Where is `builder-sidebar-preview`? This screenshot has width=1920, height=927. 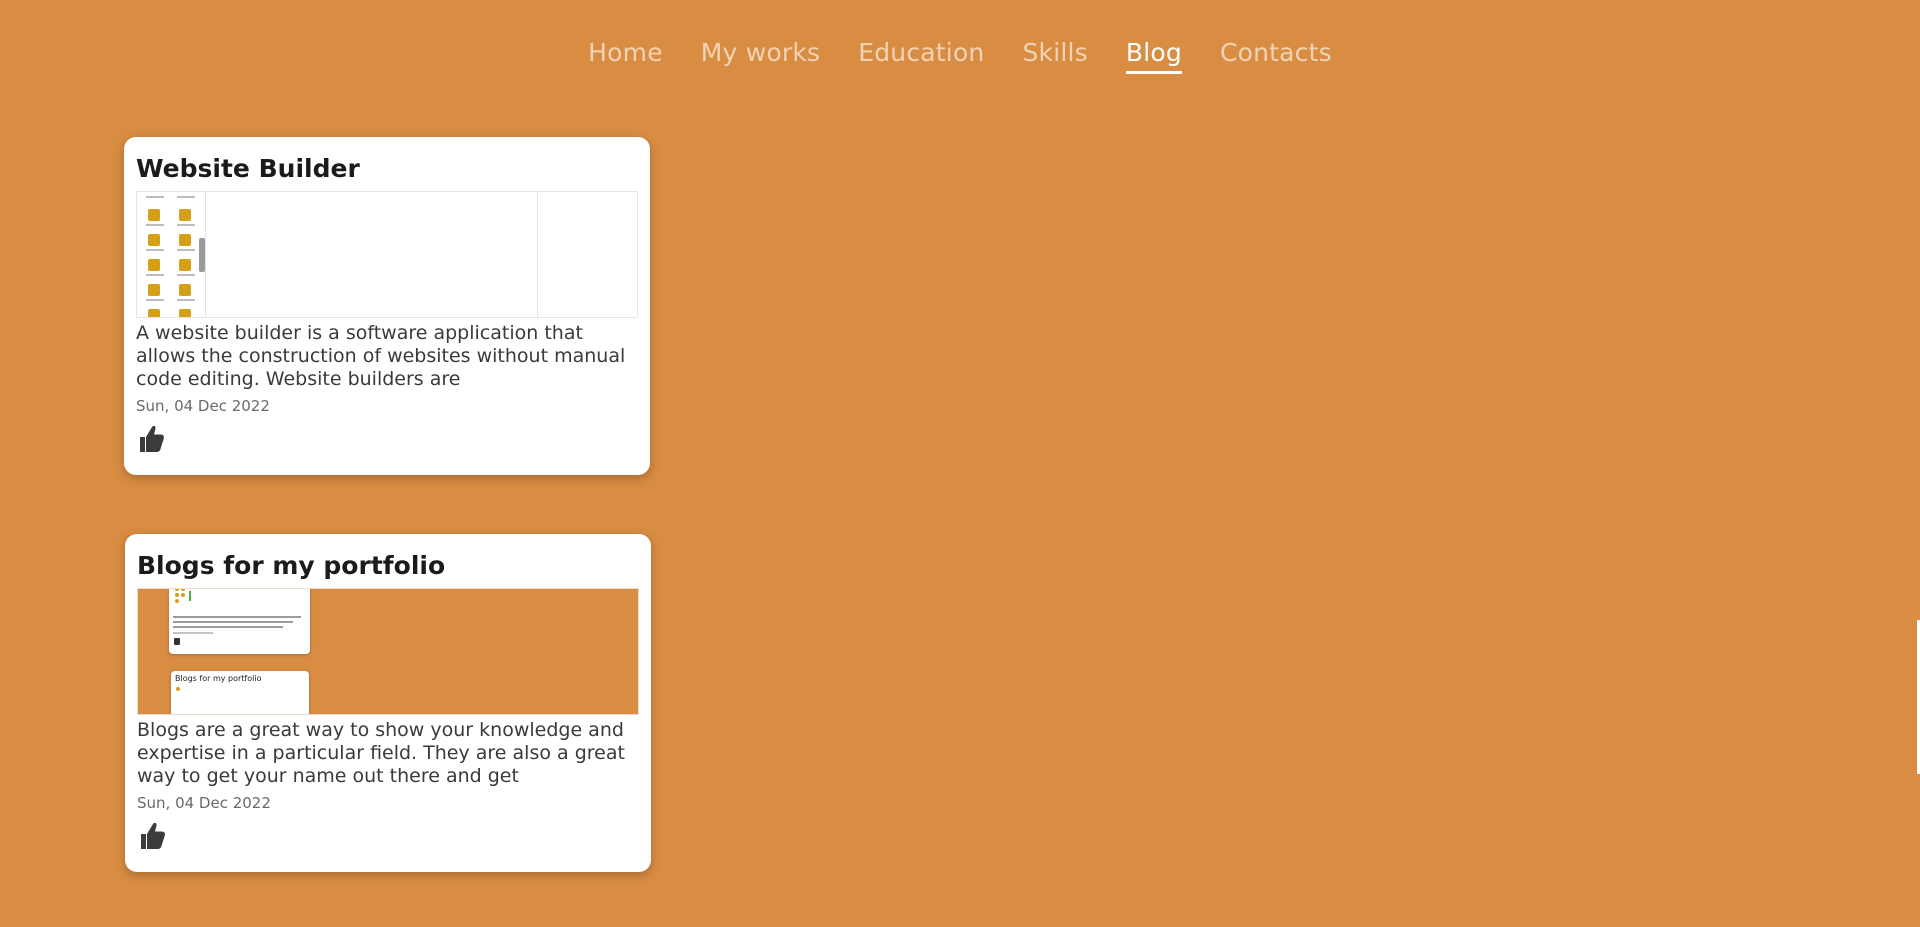
builder-sidebar-preview is located at coordinates (171, 254).